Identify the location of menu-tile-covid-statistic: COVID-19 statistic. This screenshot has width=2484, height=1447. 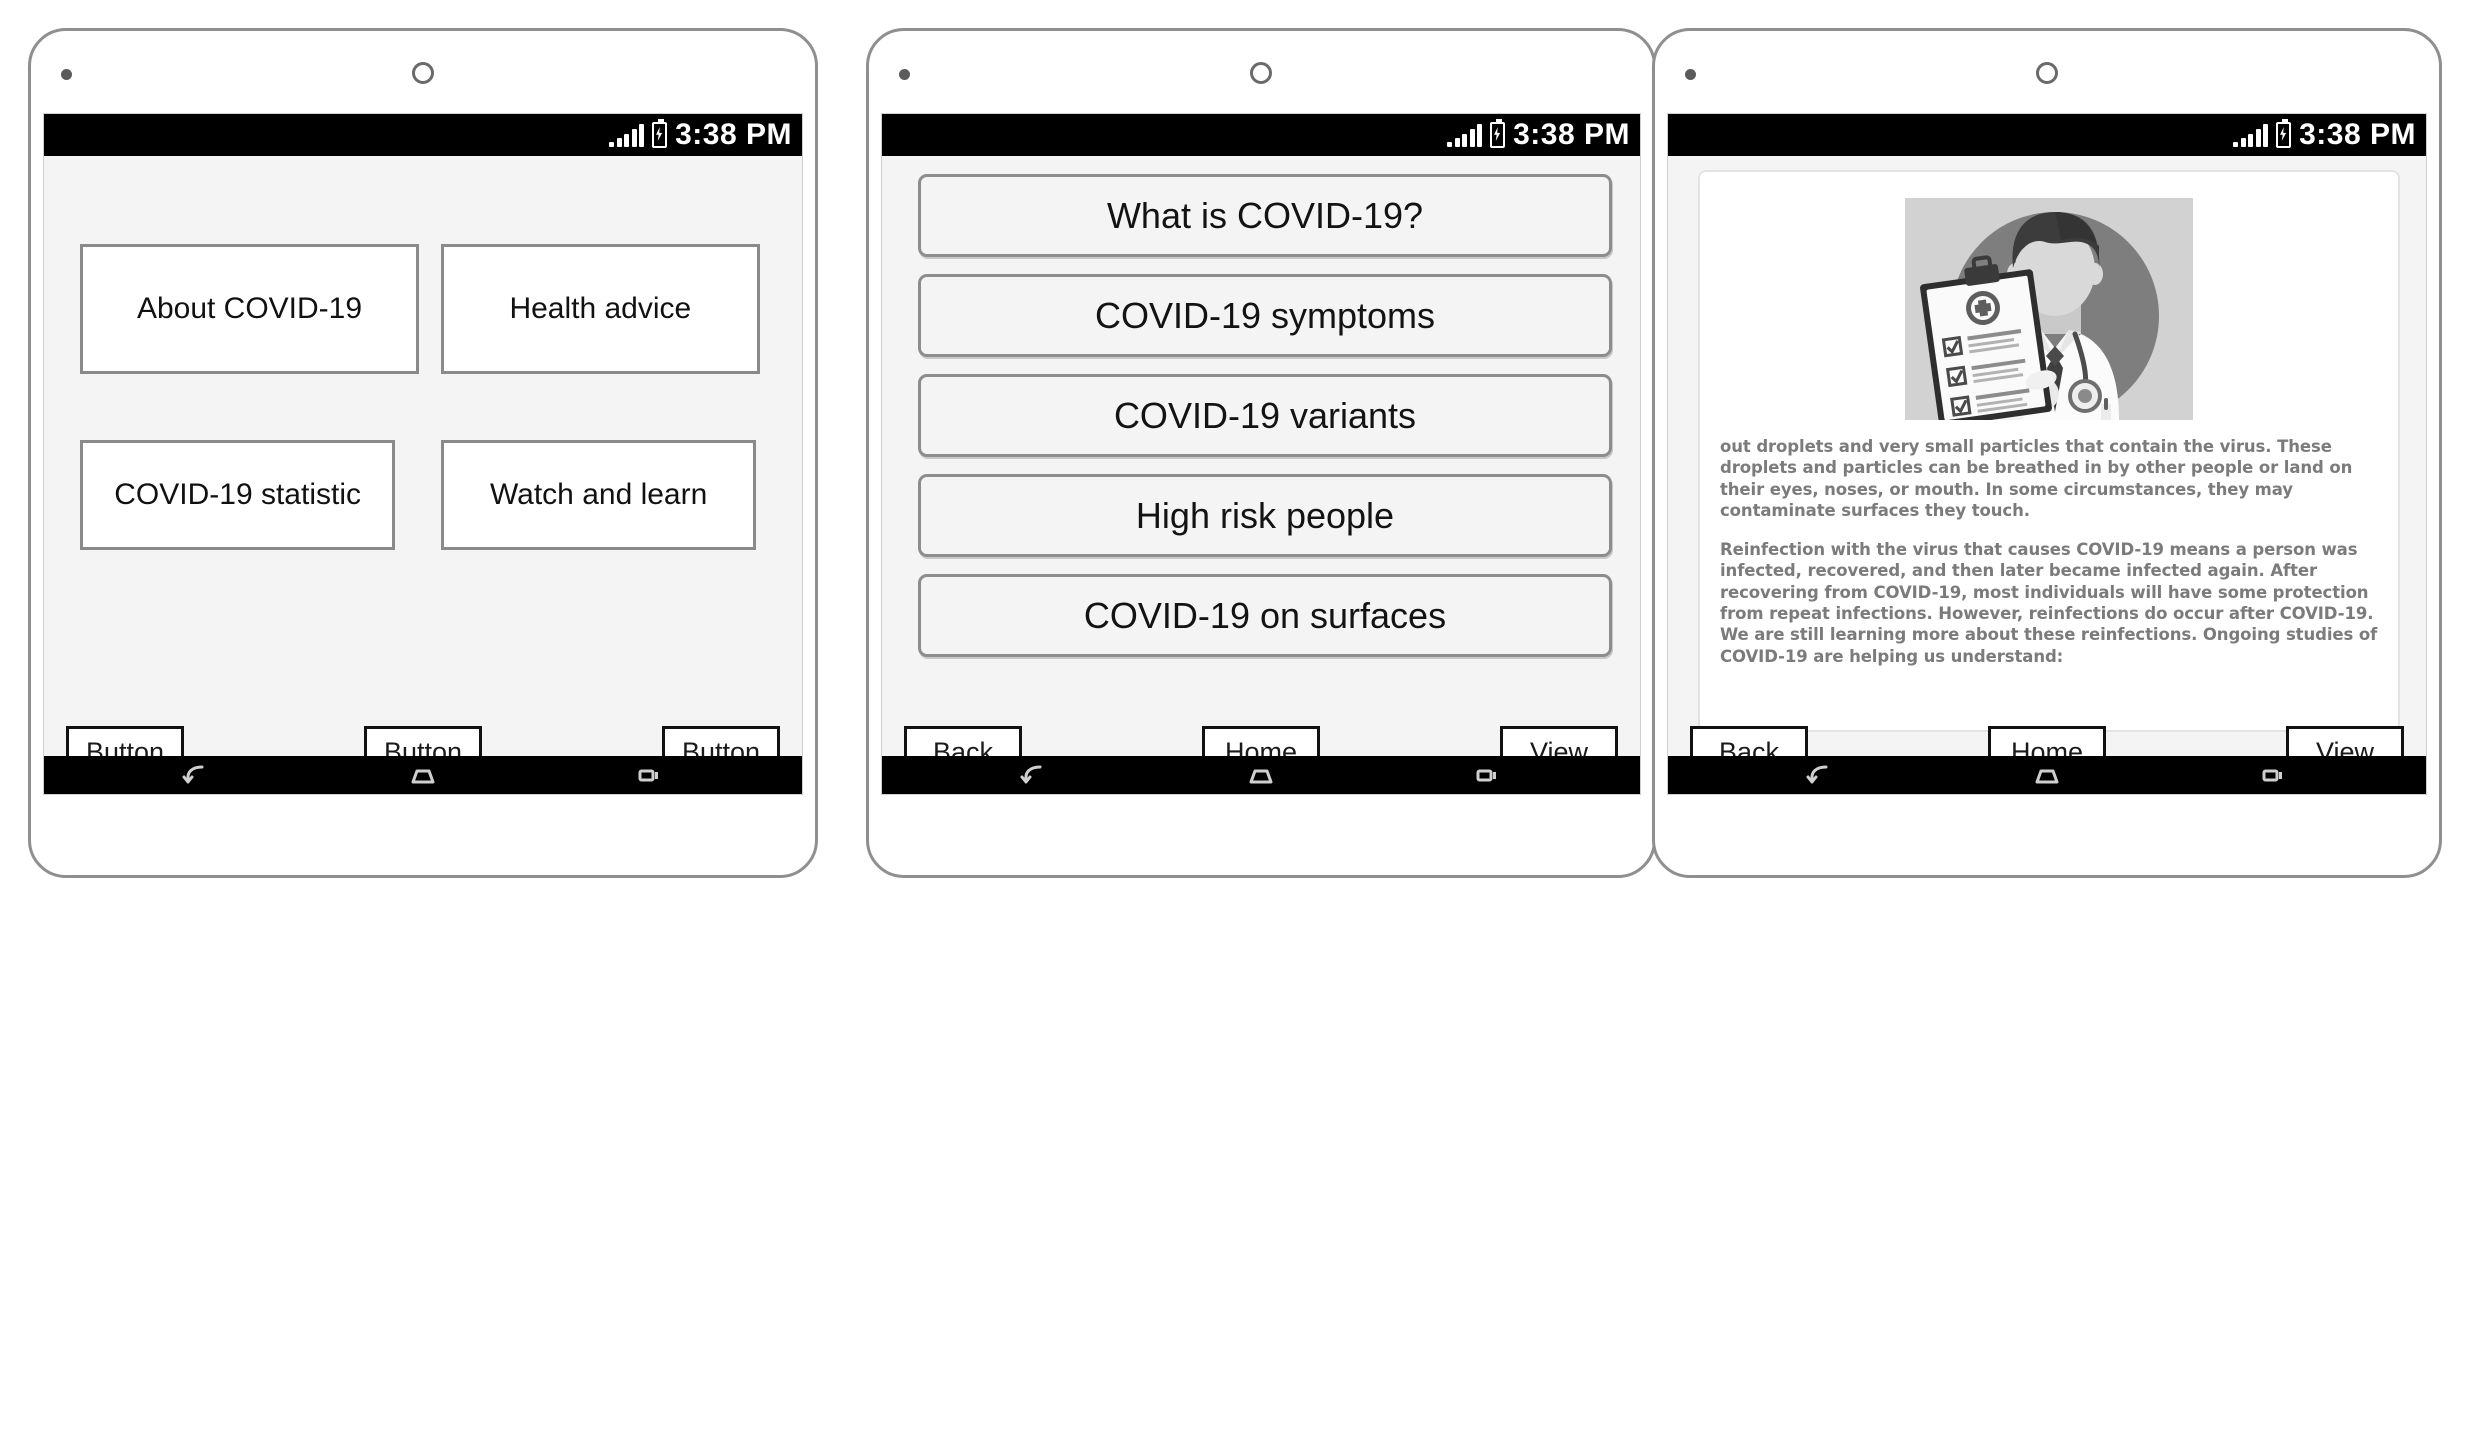
(238, 495).